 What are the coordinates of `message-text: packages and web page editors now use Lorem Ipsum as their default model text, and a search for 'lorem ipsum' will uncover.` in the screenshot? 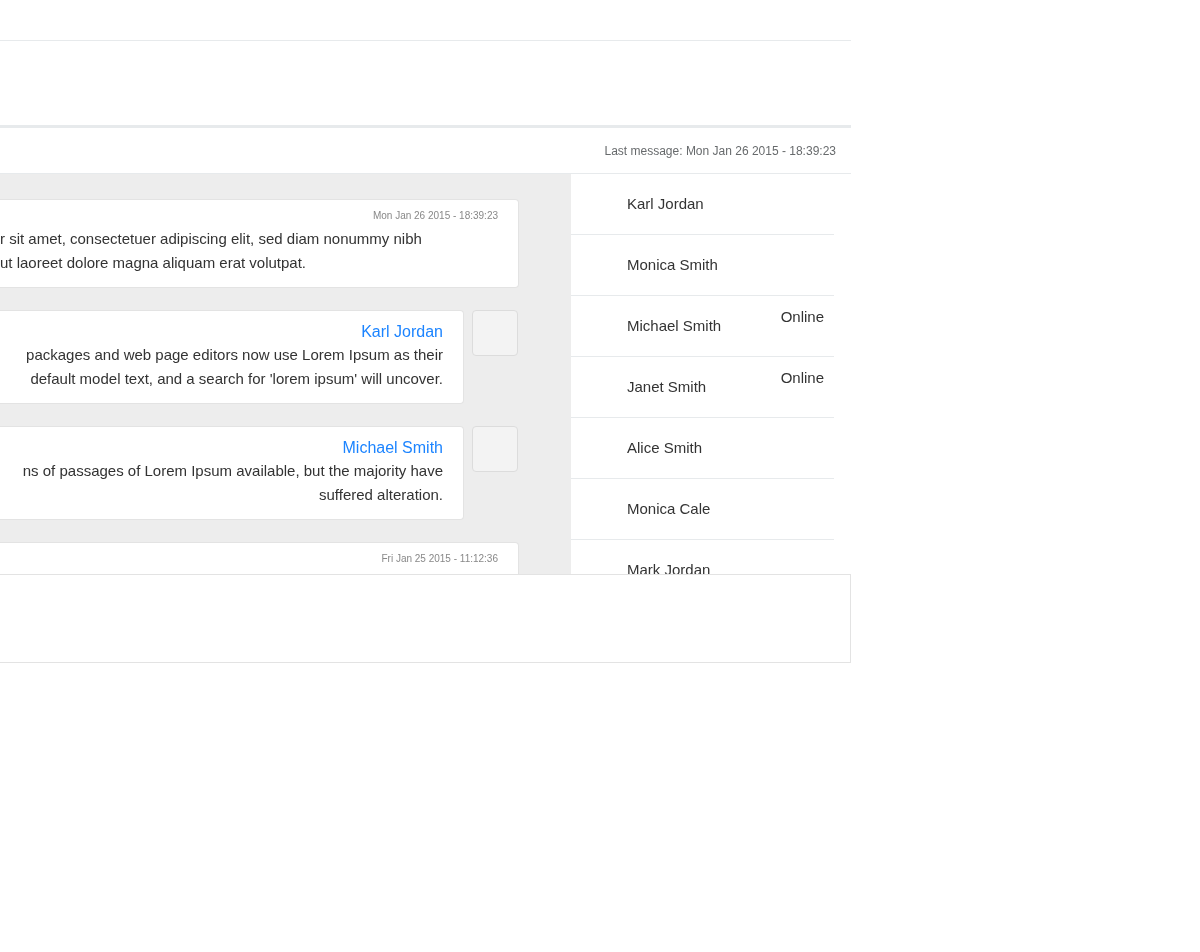 It's located at (234, 367).